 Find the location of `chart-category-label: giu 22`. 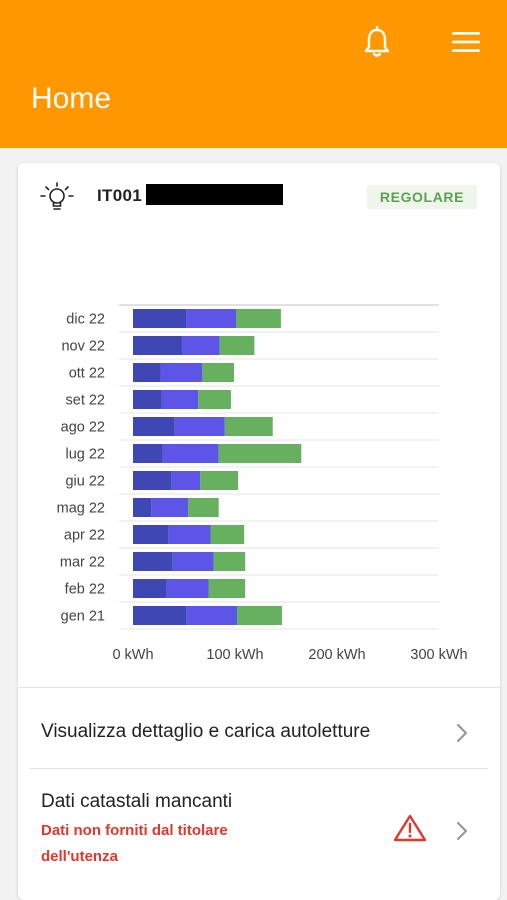

chart-category-label: giu 22 is located at coordinates (85, 482).